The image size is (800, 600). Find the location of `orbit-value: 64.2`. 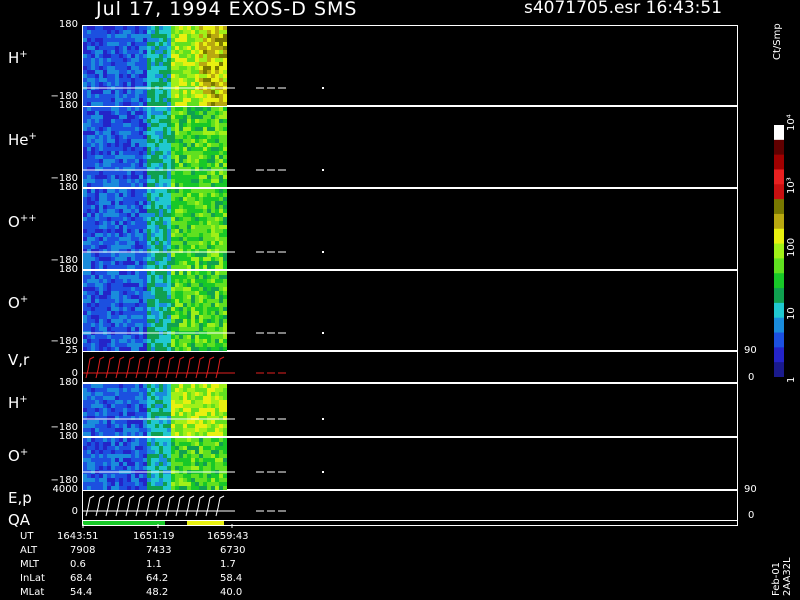

orbit-value: 64.2 is located at coordinates (157, 578).